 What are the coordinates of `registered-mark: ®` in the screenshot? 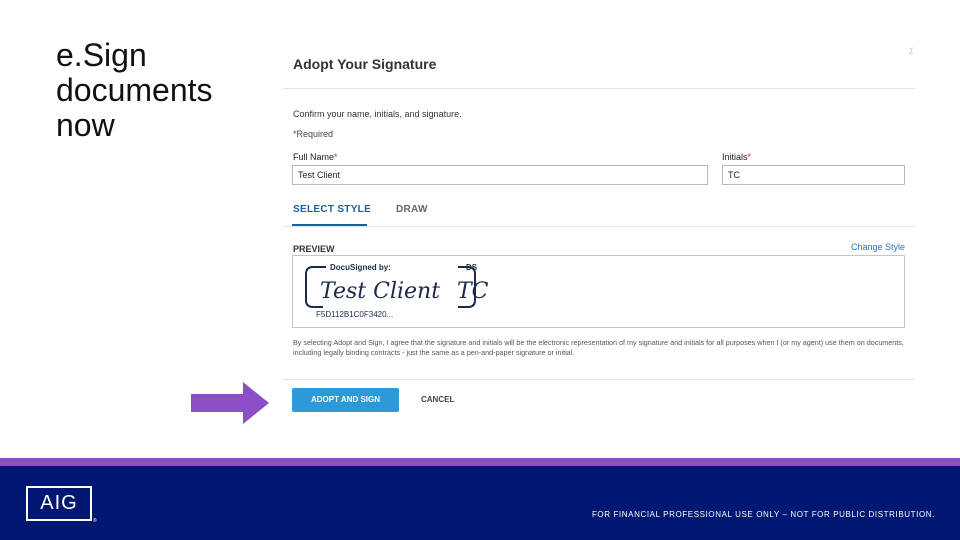 It's located at (95, 521).